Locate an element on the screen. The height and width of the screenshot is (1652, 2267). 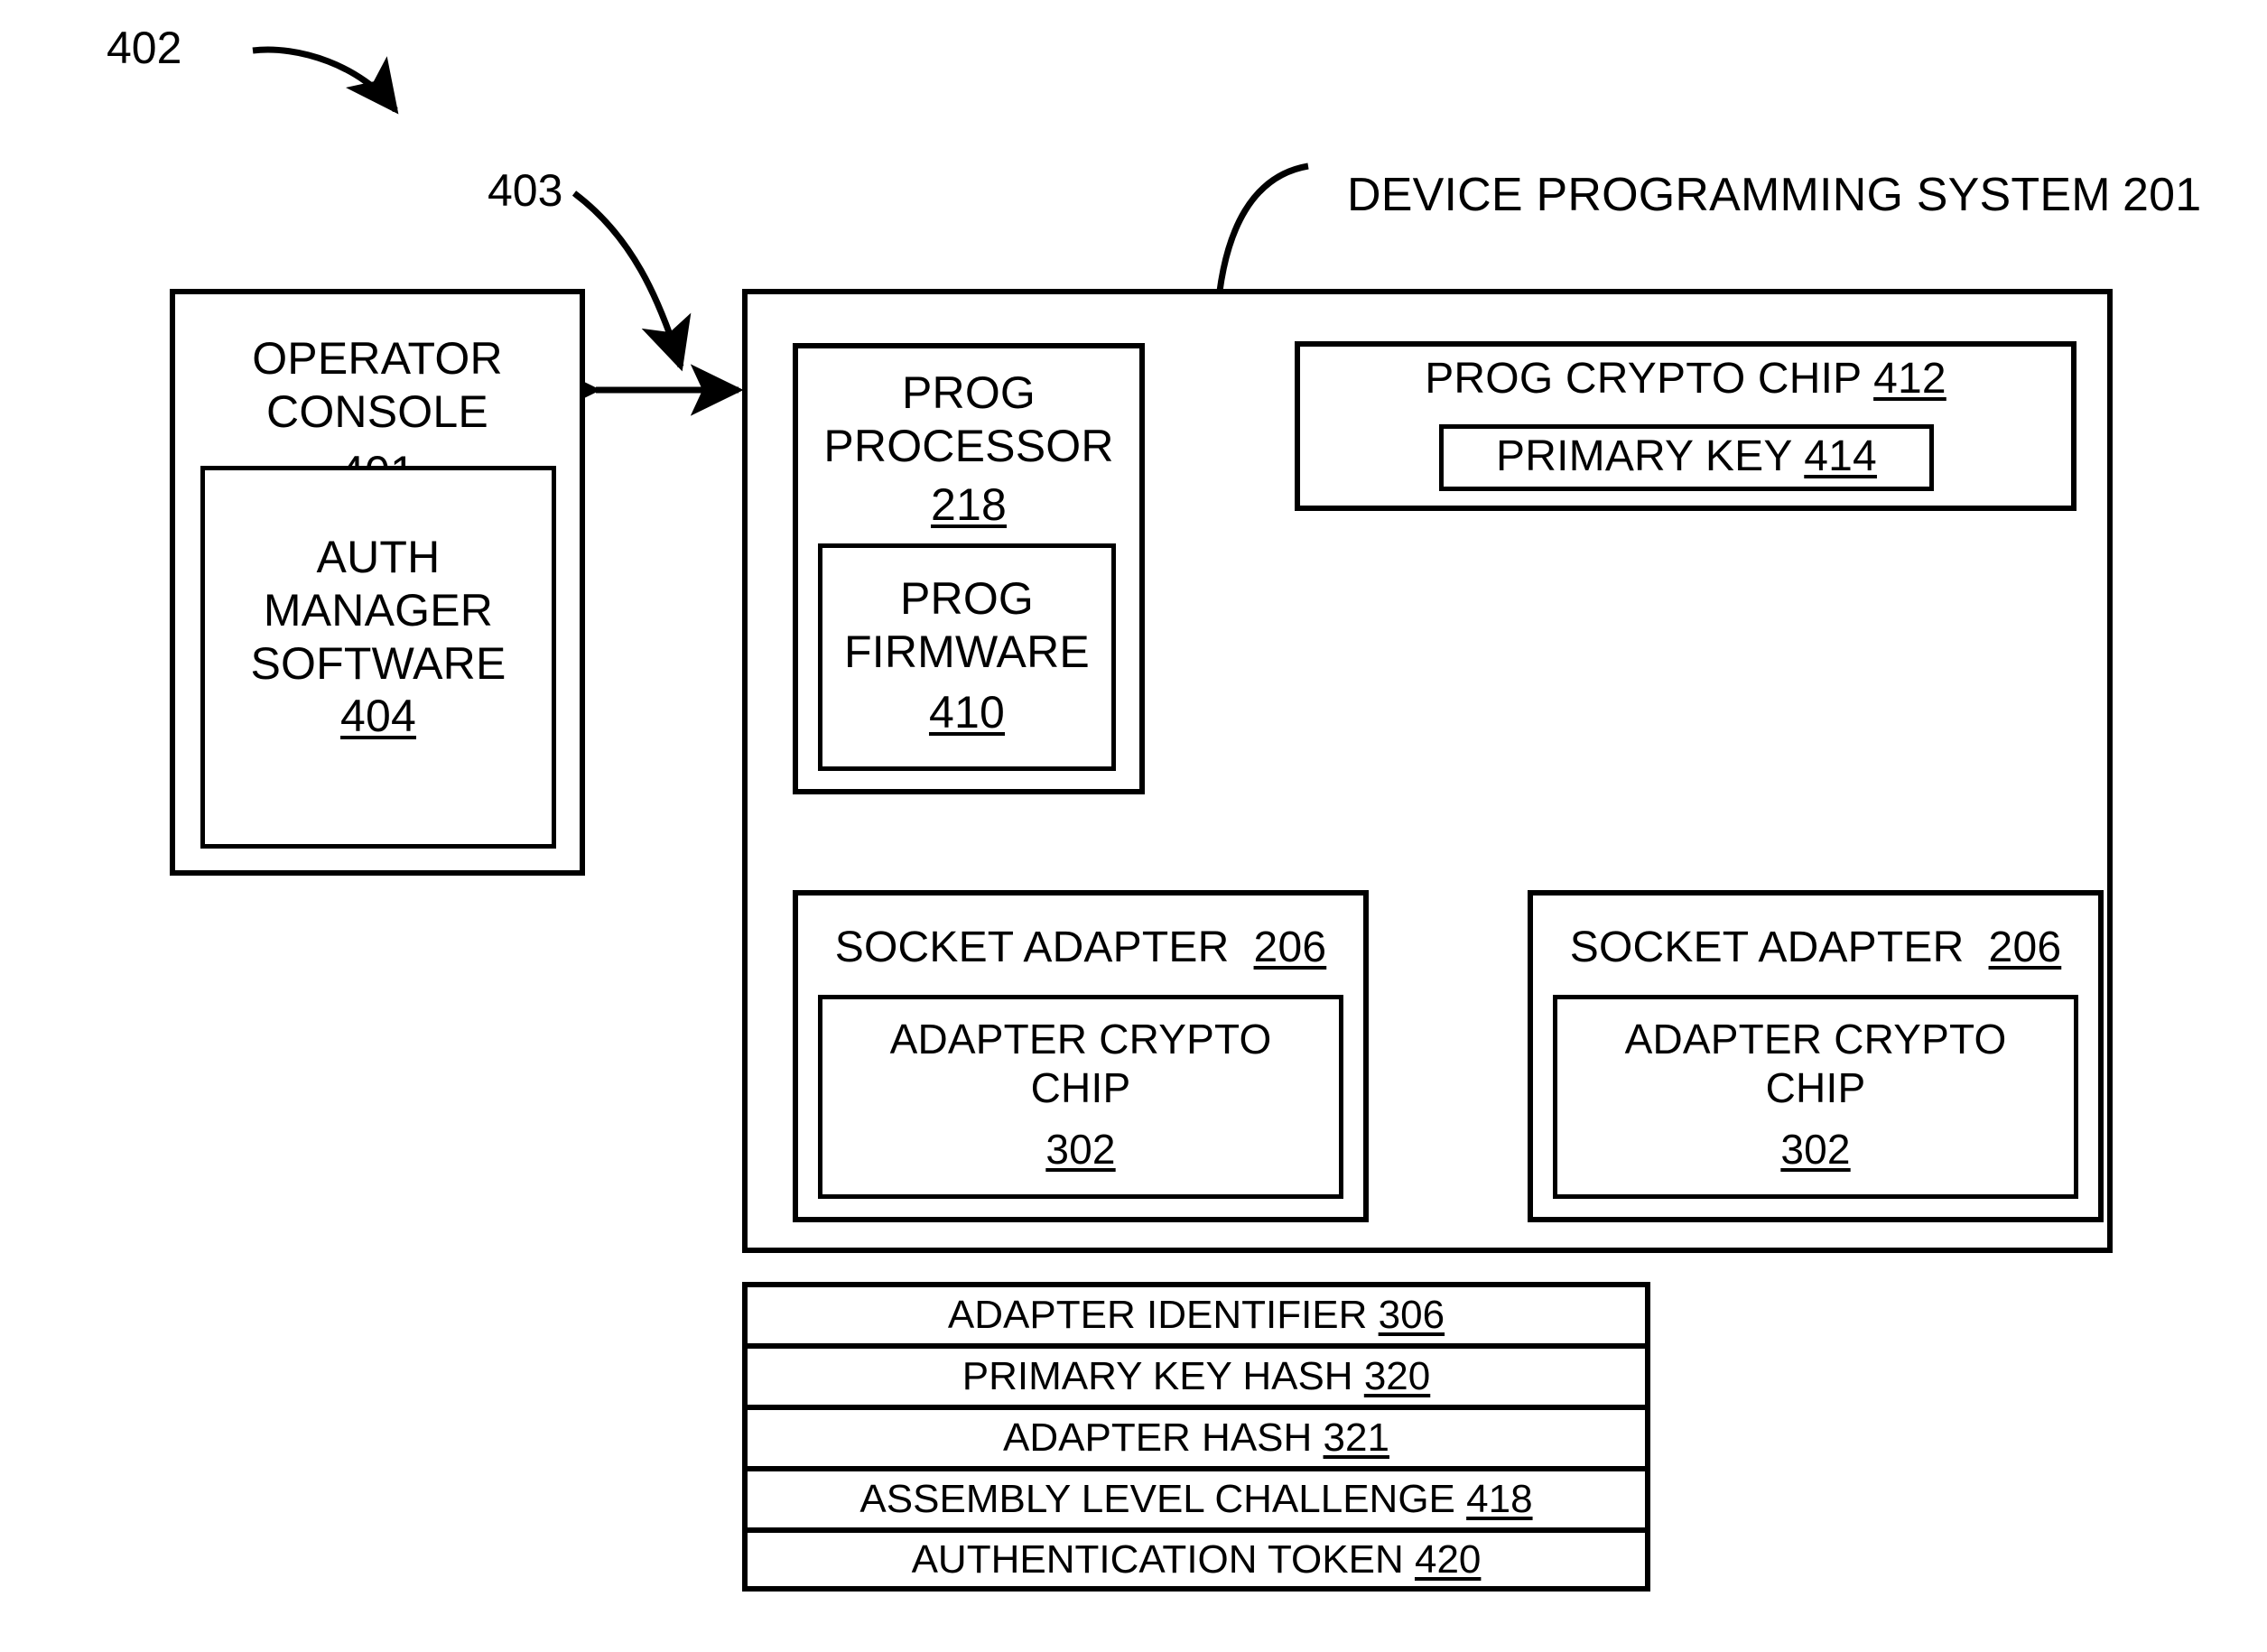
prog-crypto-chip-ref: 412 is located at coordinates (1909, 379).